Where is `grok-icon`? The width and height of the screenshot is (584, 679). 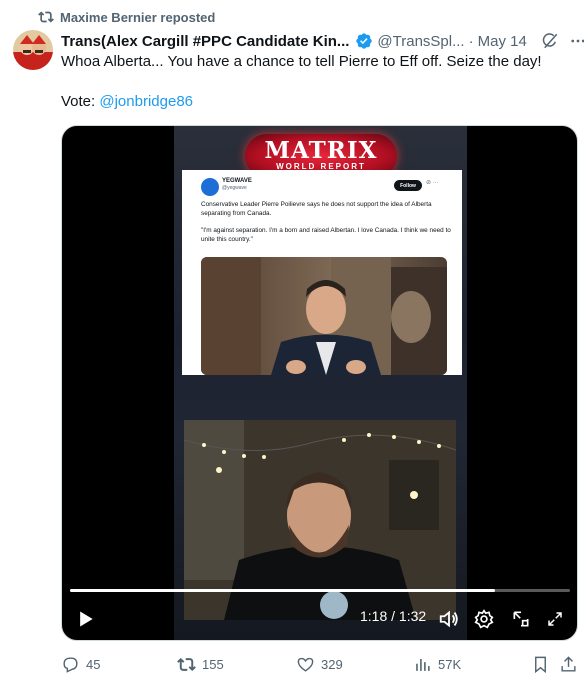
grok-icon is located at coordinates (550, 41).